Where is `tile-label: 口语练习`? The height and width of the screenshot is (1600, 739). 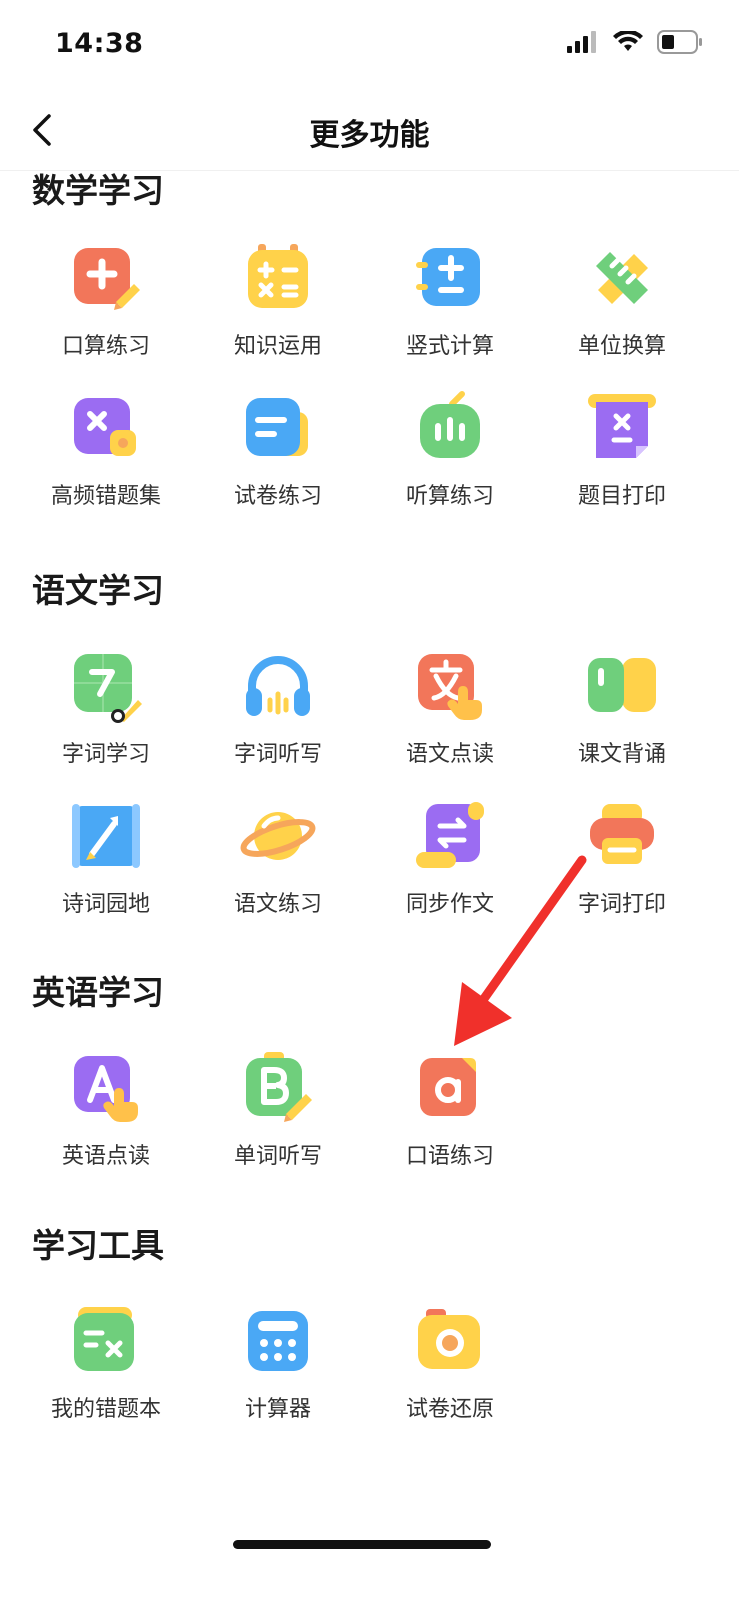 tile-label: 口语练习 is located at coordinates (449, 1156).